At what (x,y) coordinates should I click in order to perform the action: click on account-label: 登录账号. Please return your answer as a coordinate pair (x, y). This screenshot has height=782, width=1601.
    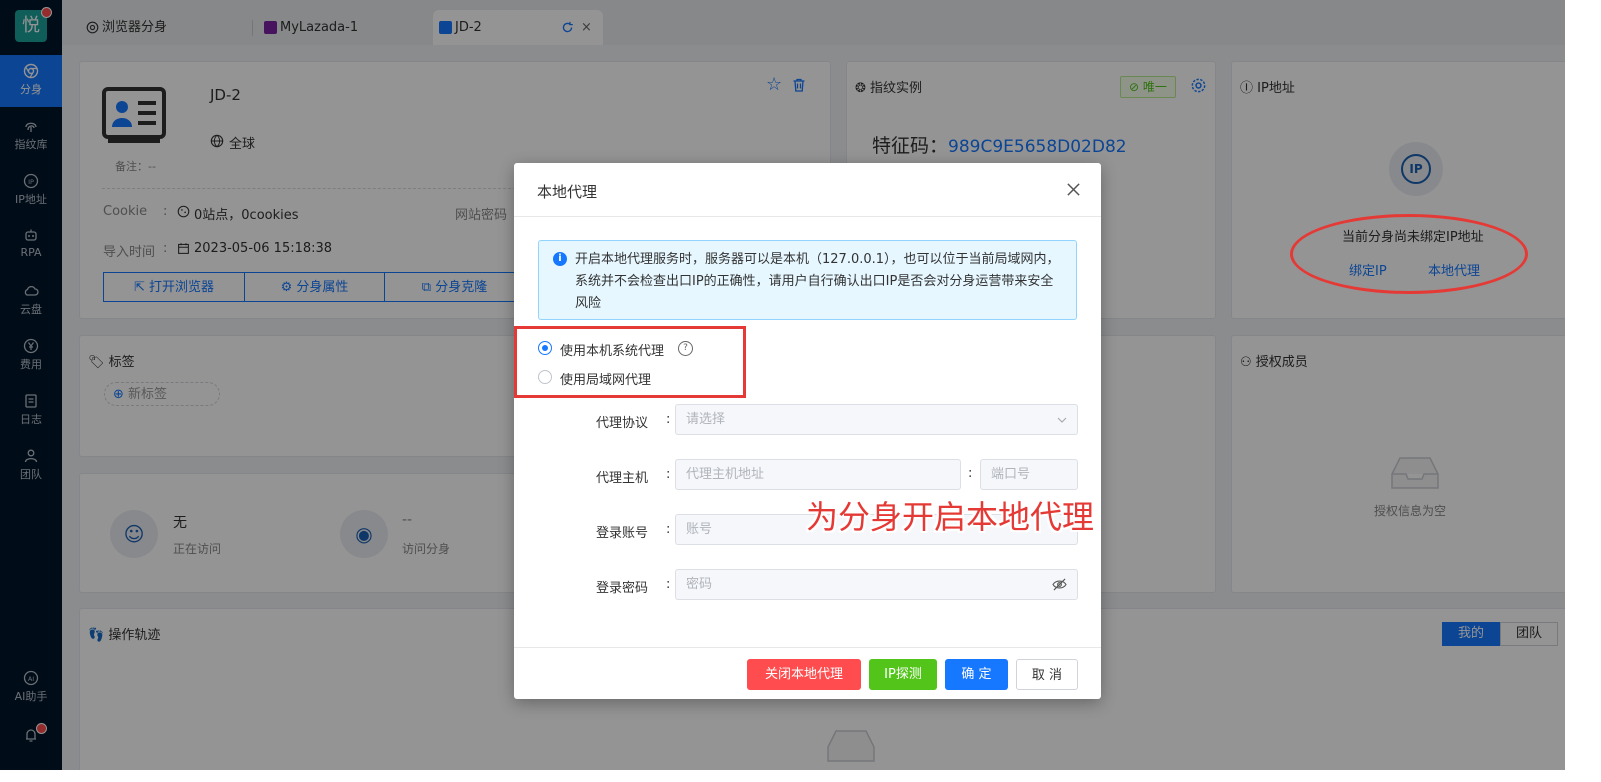
    Looking at the image, I should click on (622, 533).